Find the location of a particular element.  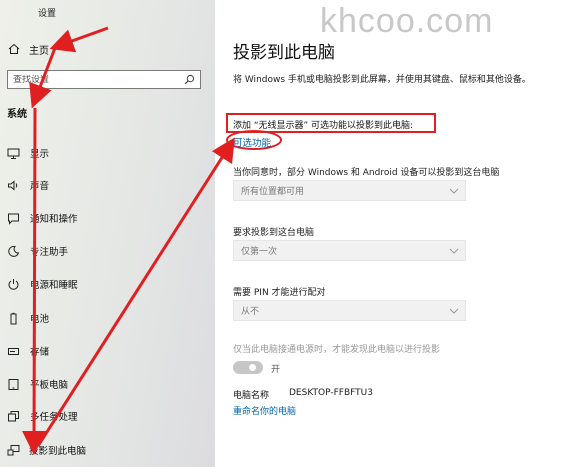

sidebar-item-label: 电池 is located at coordinates (40, 319).